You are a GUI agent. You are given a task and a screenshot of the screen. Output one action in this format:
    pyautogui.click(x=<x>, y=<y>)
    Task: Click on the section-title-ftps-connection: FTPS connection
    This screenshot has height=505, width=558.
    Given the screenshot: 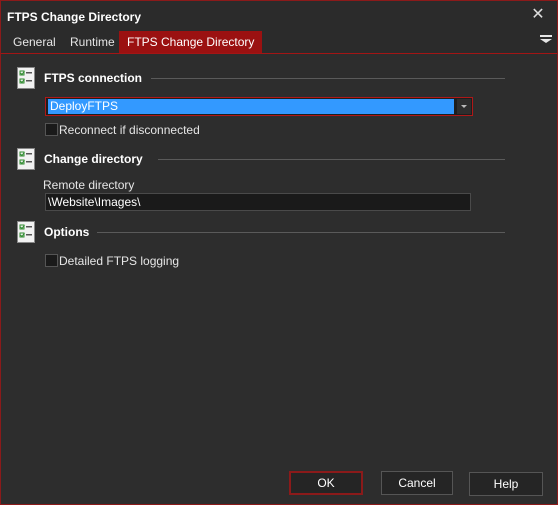 What is the action you would take?
    pyautogui.click(x=93, y=78)
    